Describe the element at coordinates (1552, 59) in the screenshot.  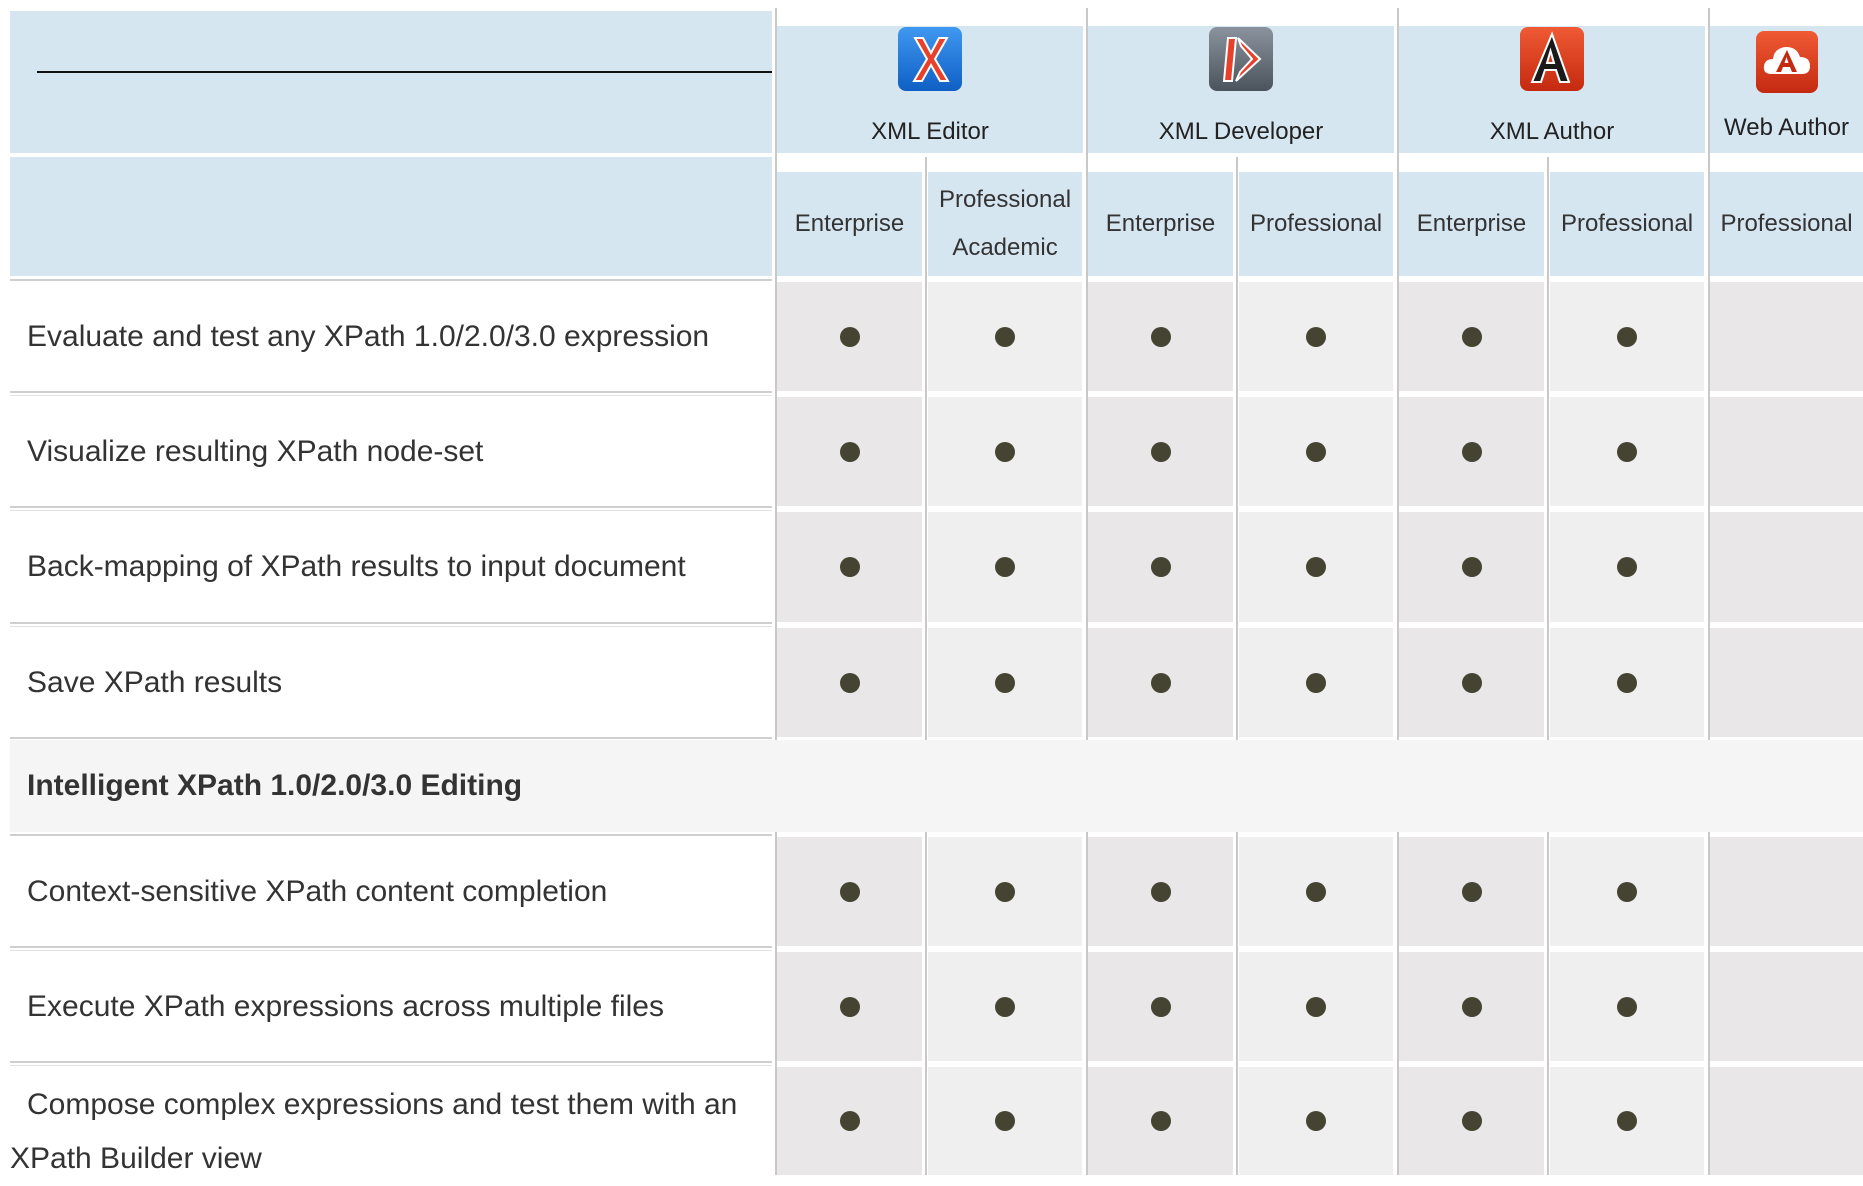
I see `oxygen-xml-author-icon` at that location.